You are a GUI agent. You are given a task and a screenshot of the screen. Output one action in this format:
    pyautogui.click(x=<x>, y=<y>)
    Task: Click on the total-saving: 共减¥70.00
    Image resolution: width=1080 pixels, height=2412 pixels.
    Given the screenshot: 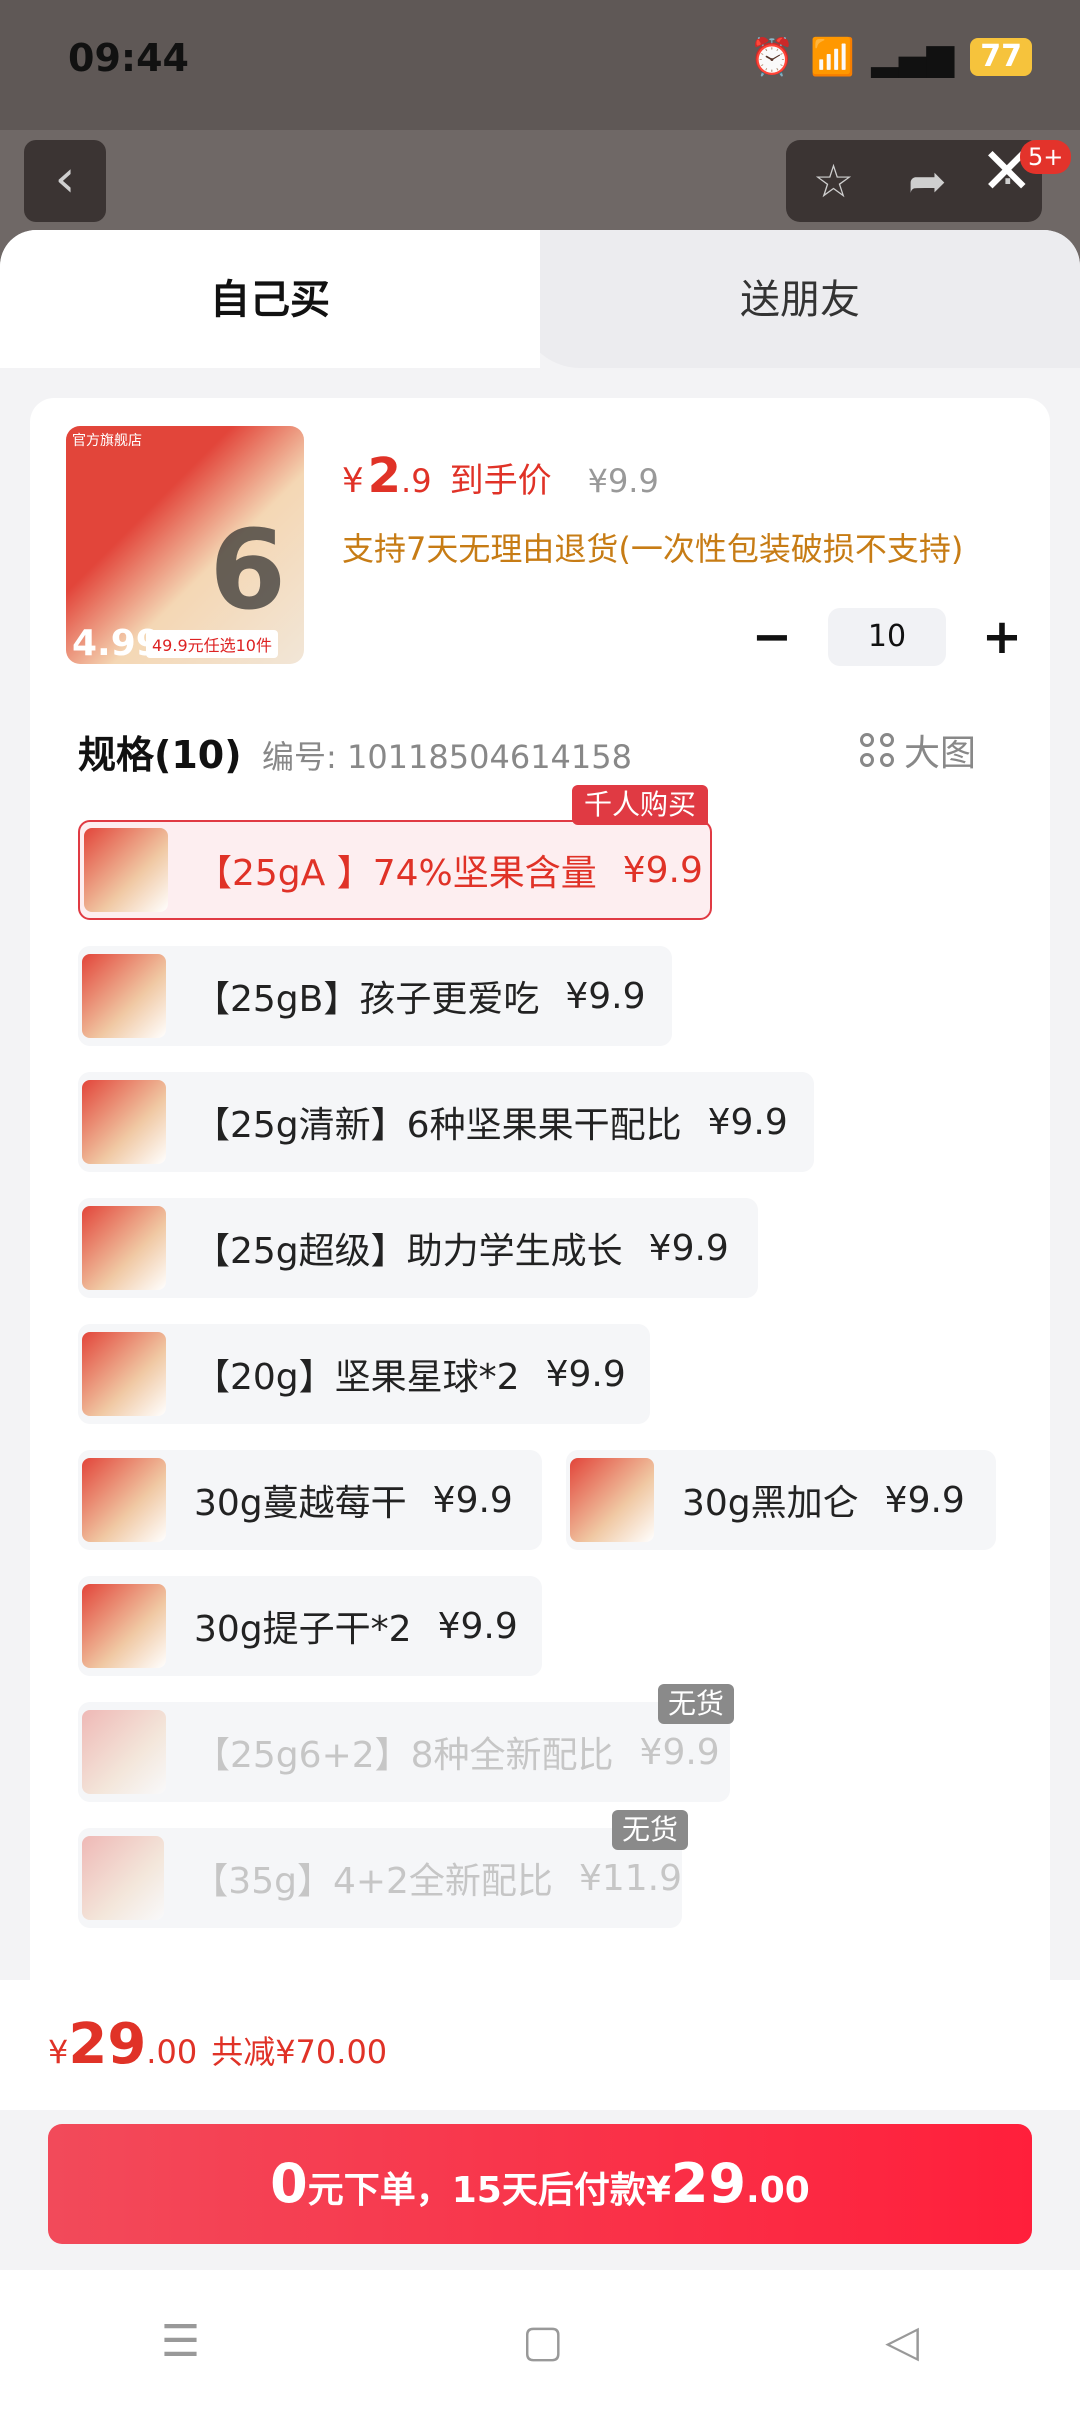 What is the action you would take?
    pyautogui.click(x=299, y=2052)
    